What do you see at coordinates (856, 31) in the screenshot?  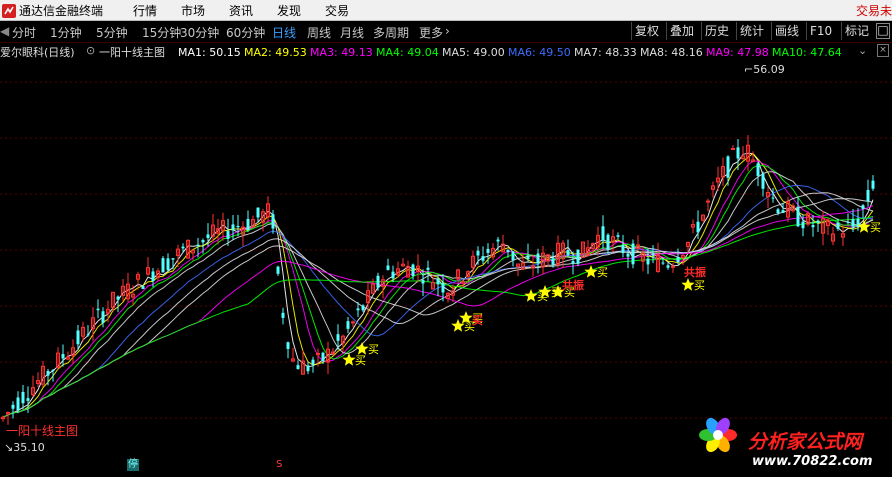 I see `mark-button: 标记` at bounding box center [856, 31].